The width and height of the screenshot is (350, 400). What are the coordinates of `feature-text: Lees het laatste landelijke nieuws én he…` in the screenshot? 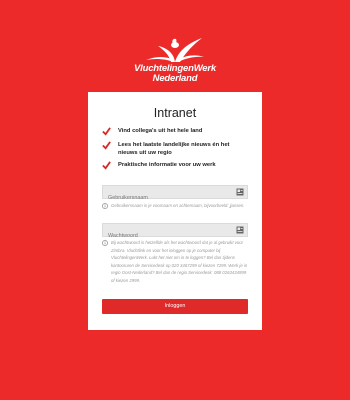 It's located at (174, 149).